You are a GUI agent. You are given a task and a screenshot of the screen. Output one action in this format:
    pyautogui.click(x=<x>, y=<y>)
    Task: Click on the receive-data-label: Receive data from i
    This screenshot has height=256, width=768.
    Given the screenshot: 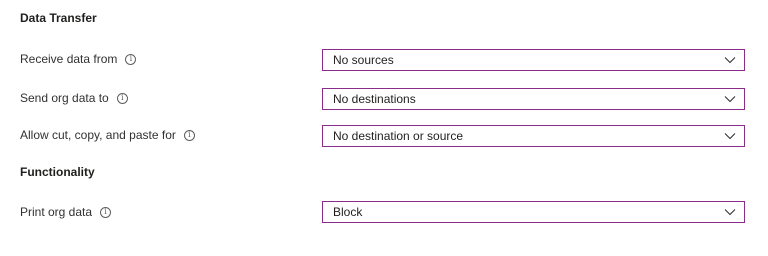 What is the action you would take?
    pyautogui.click(x=78, y=59)
    